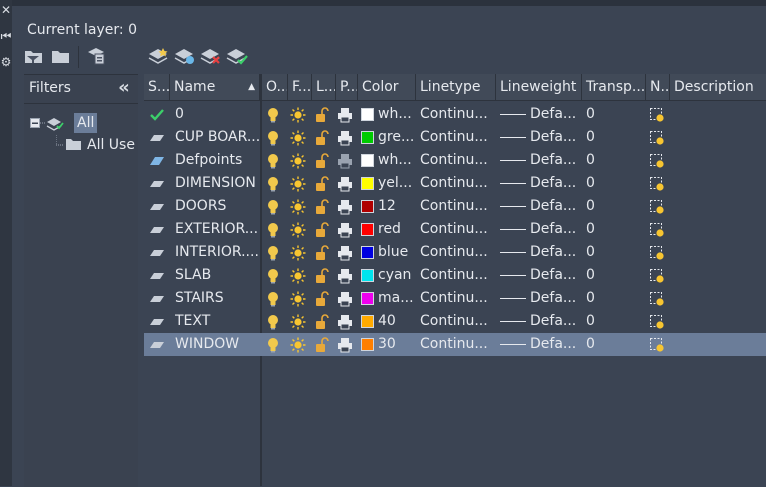  Describe the element at coordinates (387, 87) in the screenshot. I see `column-header-color: Color` at that location.